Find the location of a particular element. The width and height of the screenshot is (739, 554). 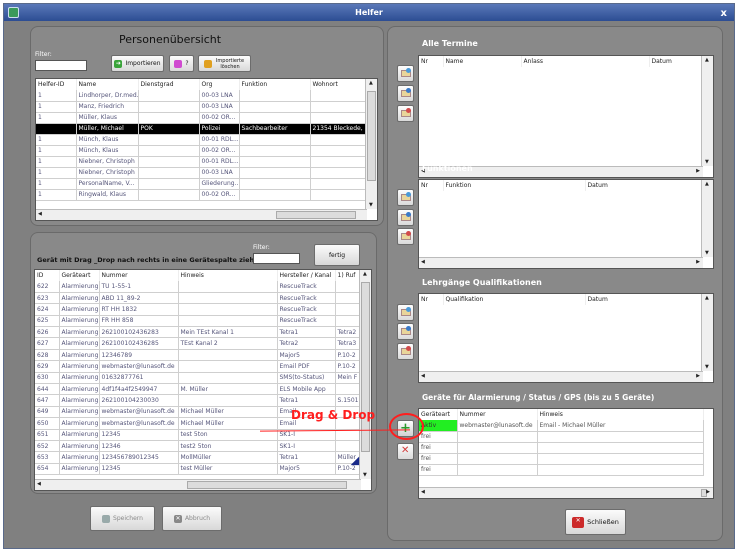

device-table-col-header: ID is located at coordinates (47, 275).